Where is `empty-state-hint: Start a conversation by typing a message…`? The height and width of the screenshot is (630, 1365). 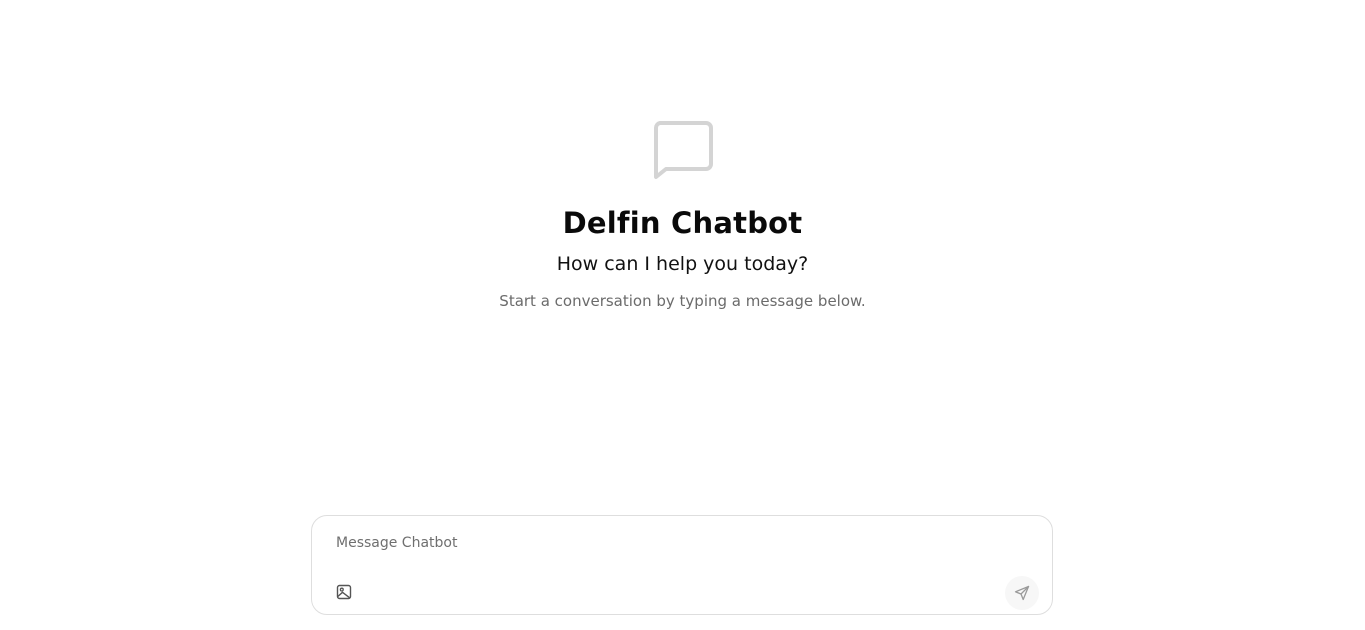
empty-state-hint: Start a conversation by typing a message… is located at coordinates (682, 301).